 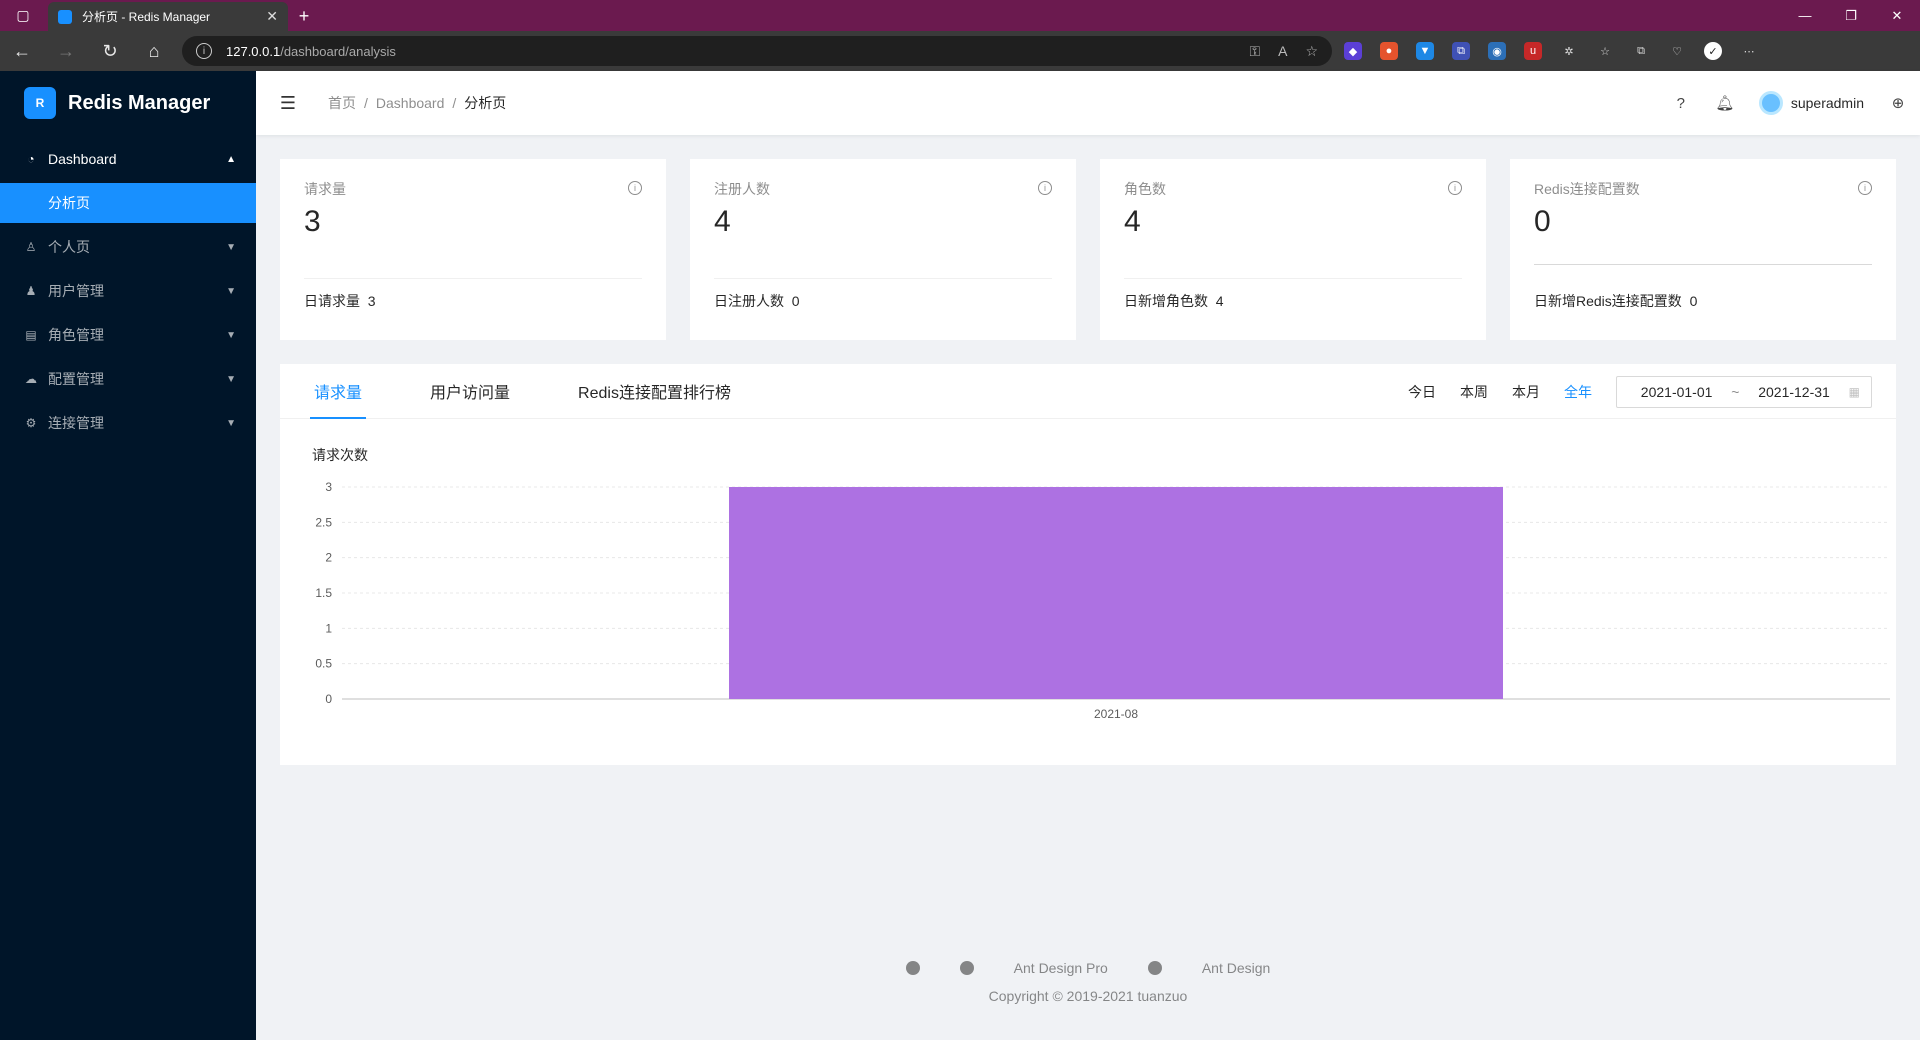 What do you see at coordinates (1088, 103) in the screenshot?
I see `app-header: ☰ 首页 / Dashboard / 分析页 ? 🔔︎ superadmin ⊕` at bounding box center [1088, 103].